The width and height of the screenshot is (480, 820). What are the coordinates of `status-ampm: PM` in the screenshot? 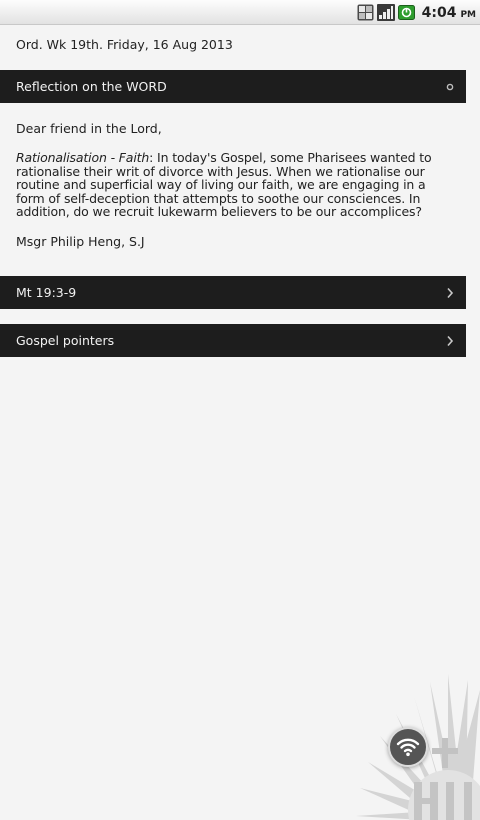 It's located at (468, 14).